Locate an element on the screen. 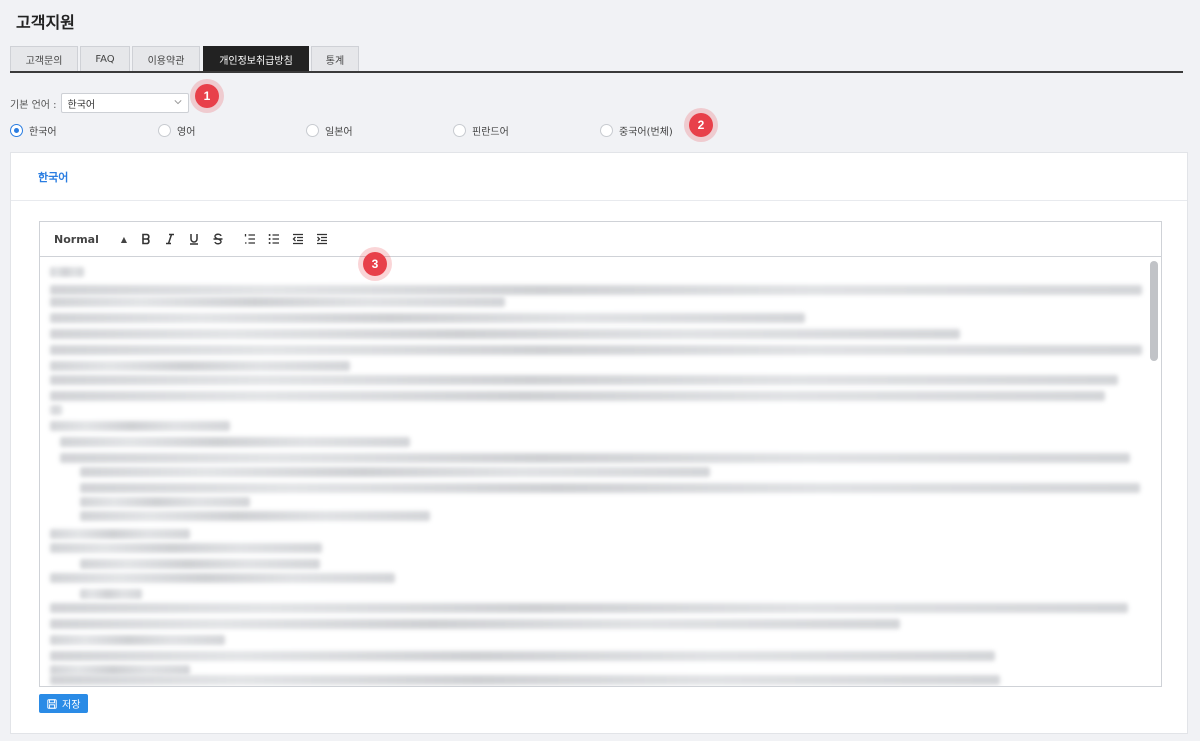  language-selector-row: 기본 언어 : 한국어 is located at coordinates (99, 103).